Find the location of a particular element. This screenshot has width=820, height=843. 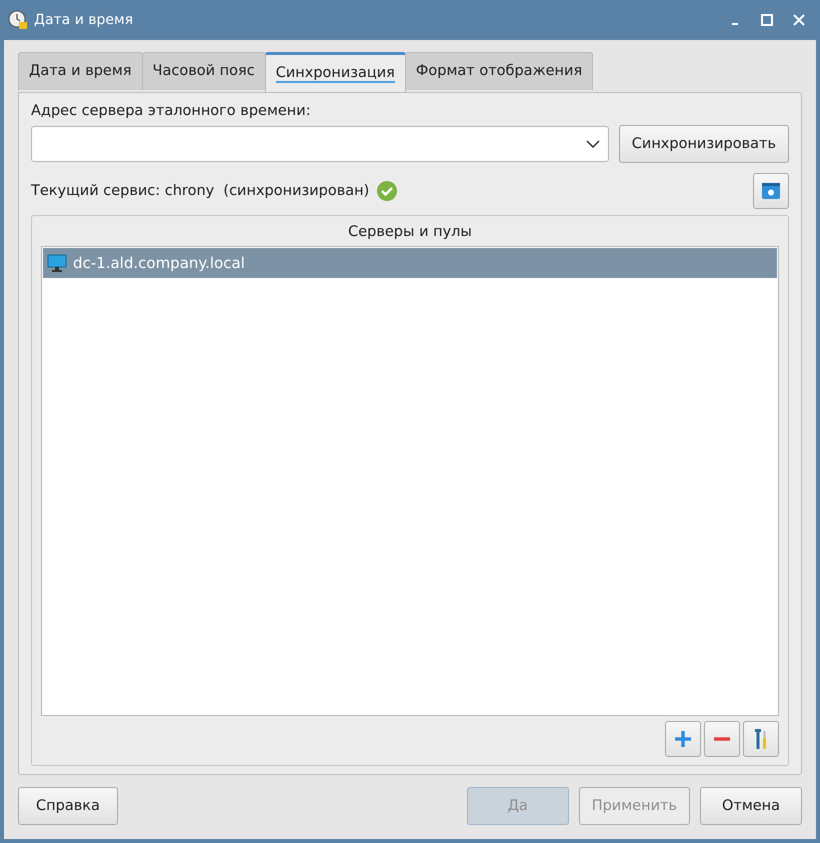

tab: Синхронизация is located at coordinates (335, 72).